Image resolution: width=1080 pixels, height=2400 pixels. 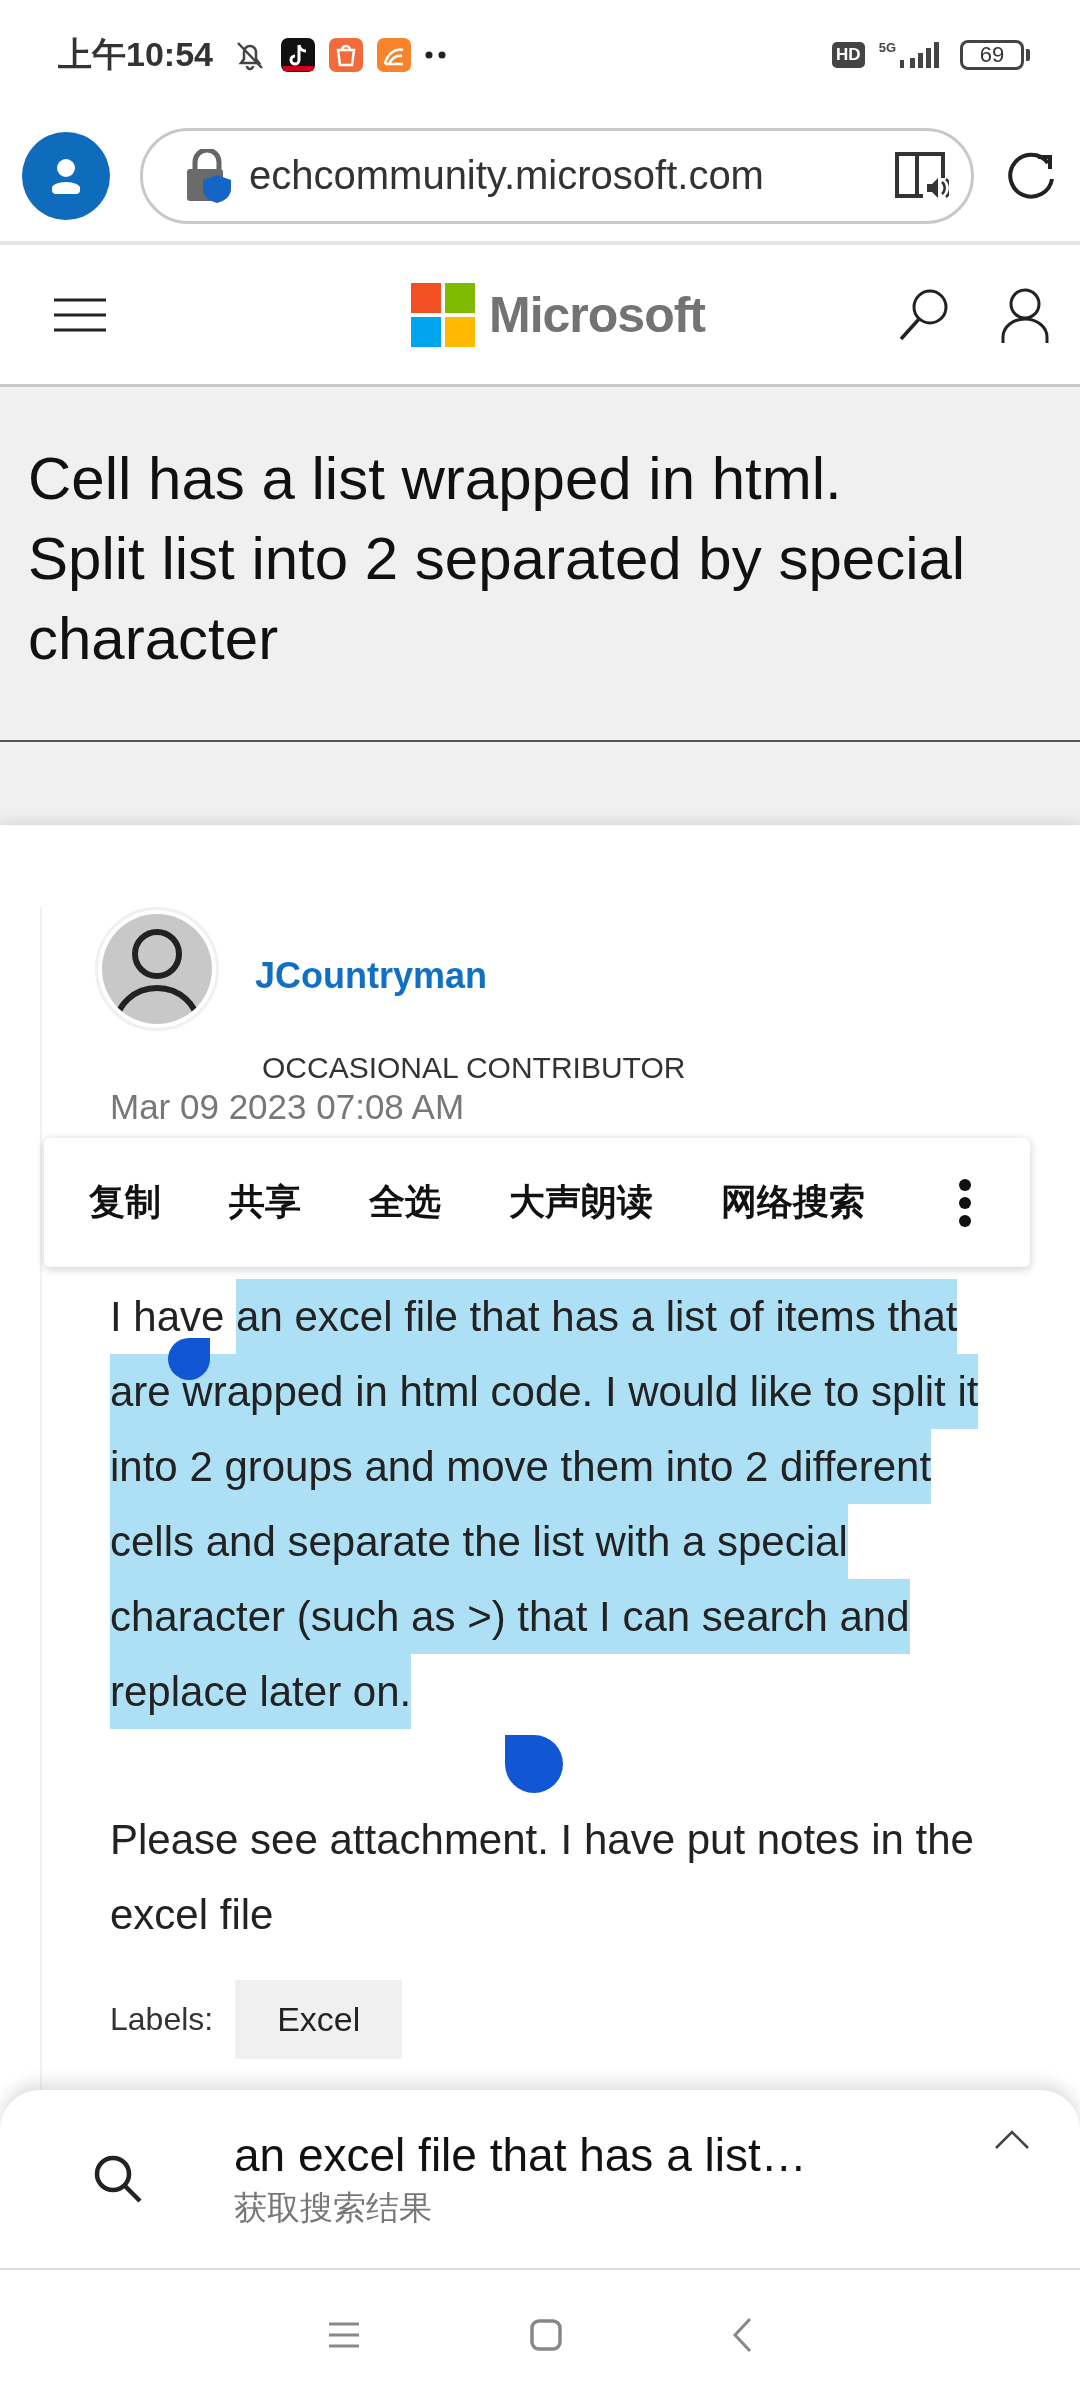 I want to click on post-paragraph: Please see attachment. I have put notes in the excel file, so click(x=542, y=1877).